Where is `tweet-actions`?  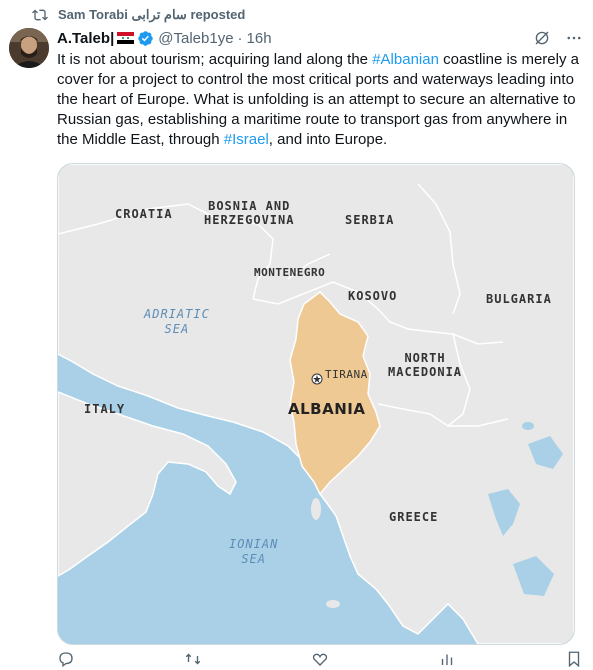 tweet-actions is located at coordinates (320, 660).